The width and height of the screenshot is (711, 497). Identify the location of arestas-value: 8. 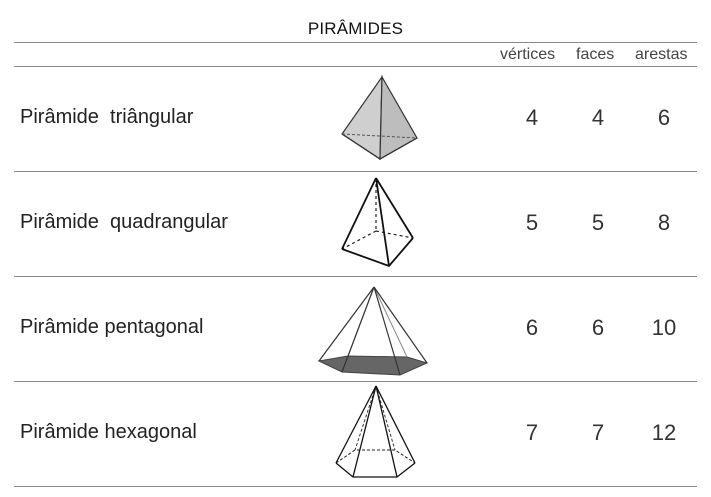
(664, 222).